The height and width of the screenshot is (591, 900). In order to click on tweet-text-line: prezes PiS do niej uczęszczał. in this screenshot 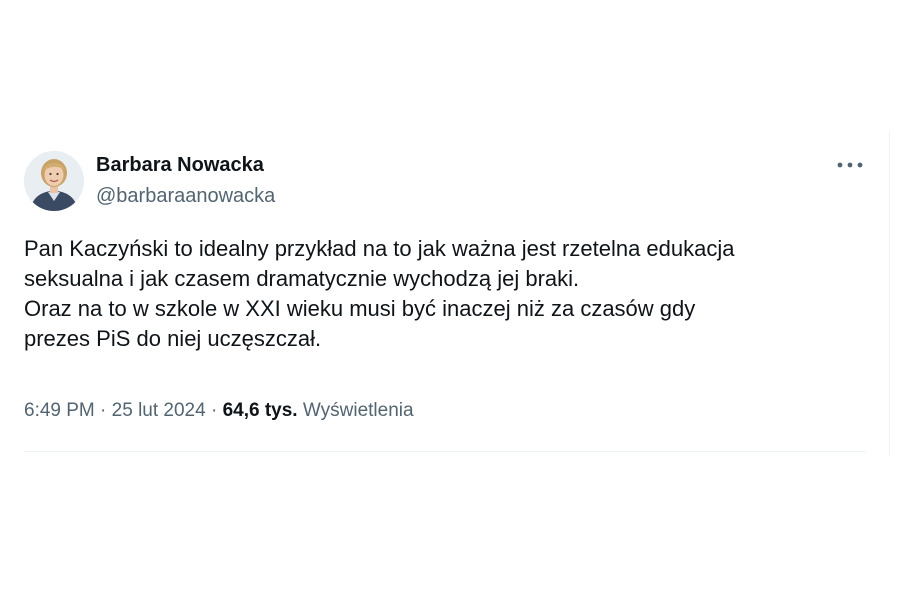, I will do `click(173, 338)`.